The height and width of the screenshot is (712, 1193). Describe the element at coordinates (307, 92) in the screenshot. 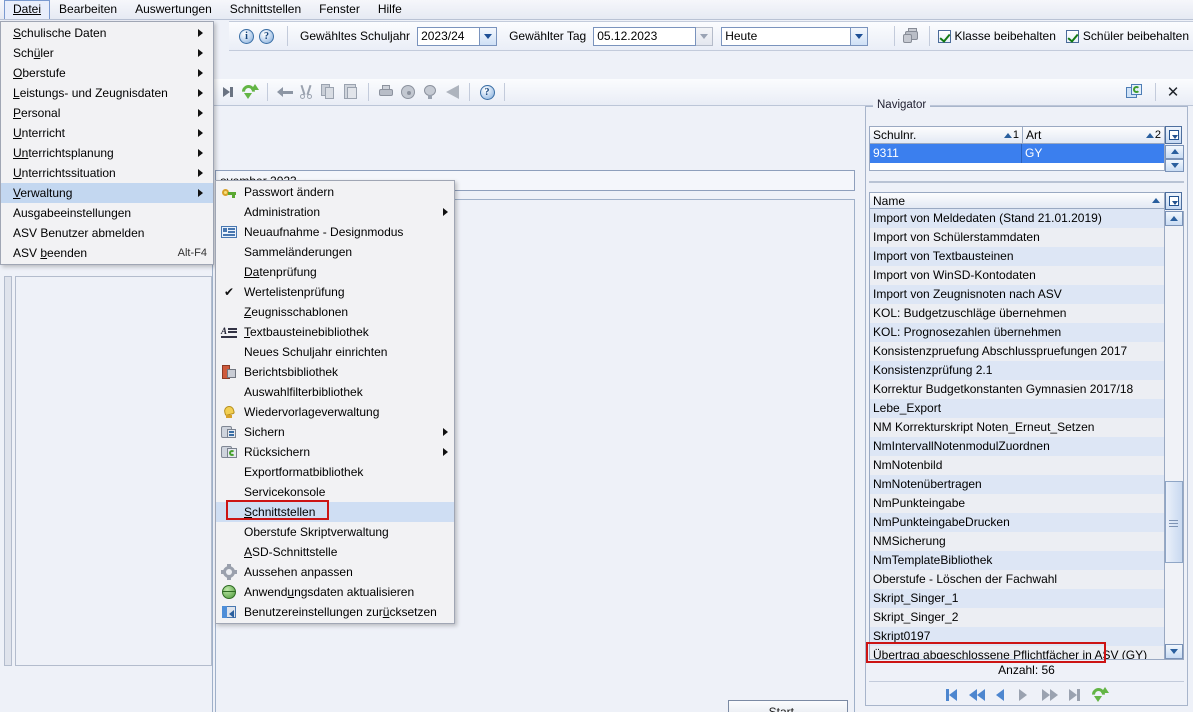

I see `cut-icon` at that location.